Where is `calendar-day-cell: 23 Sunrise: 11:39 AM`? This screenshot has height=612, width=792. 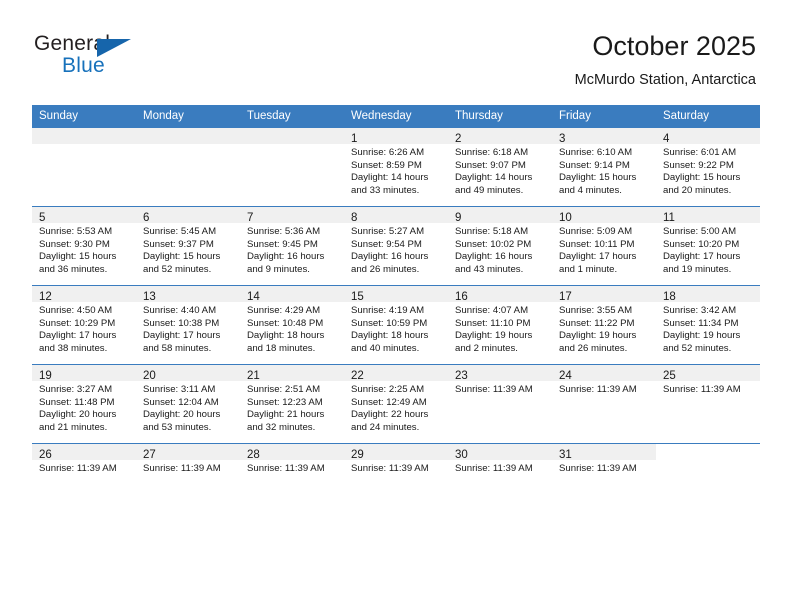 calendar-day-cell: 23 Sunrise: 11:39 AM is located at coordinates (500, 404).